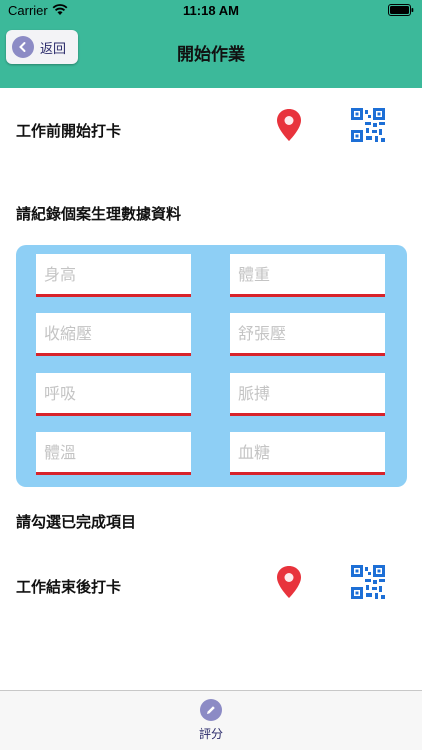  I want to click on check-out-label: 工作結束後打卡, so click(69, 587).